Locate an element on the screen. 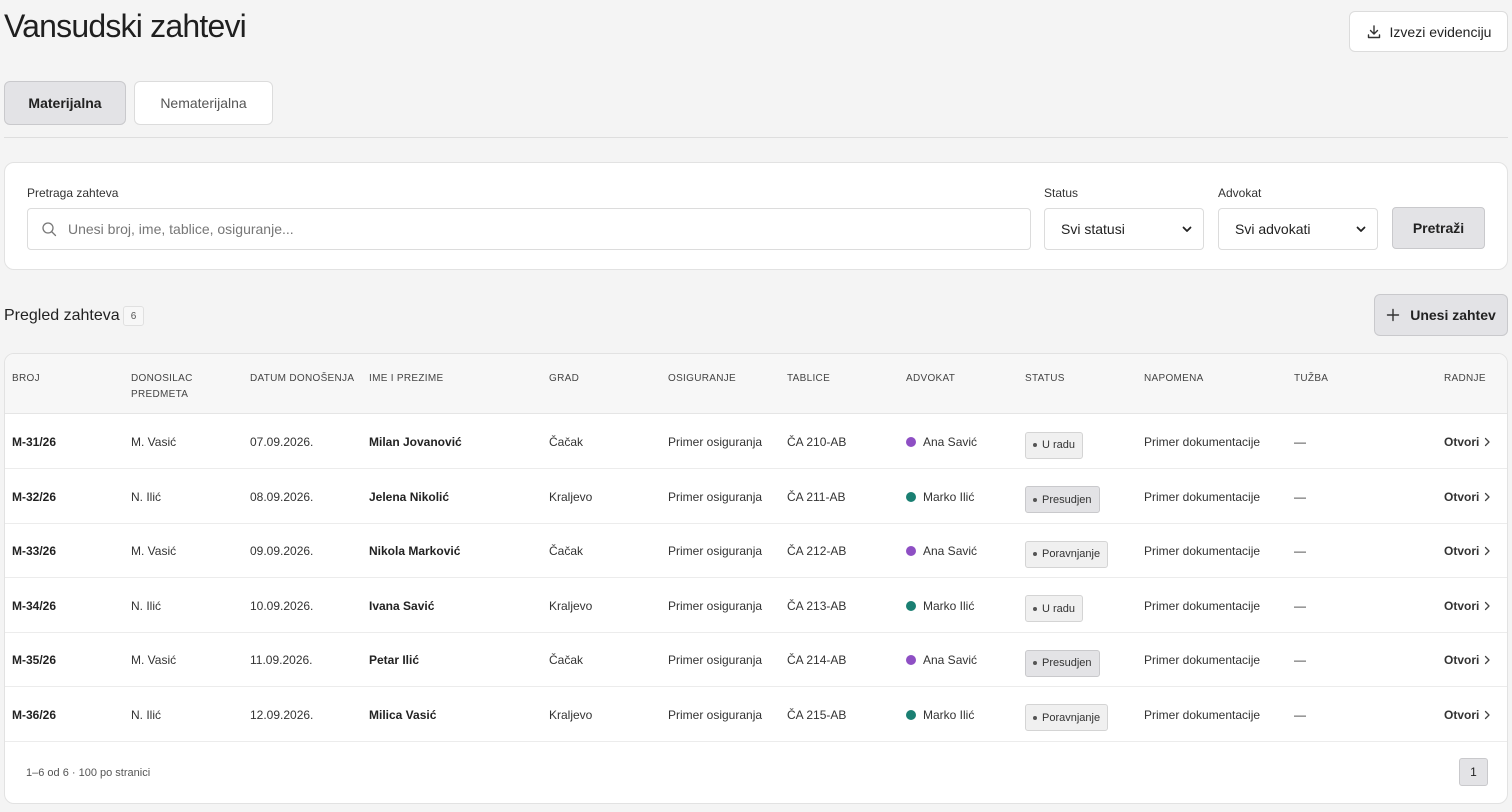 This screenshot has height=812, width=1512. search-button: Pretraži is located at coordinates (1438, 228).